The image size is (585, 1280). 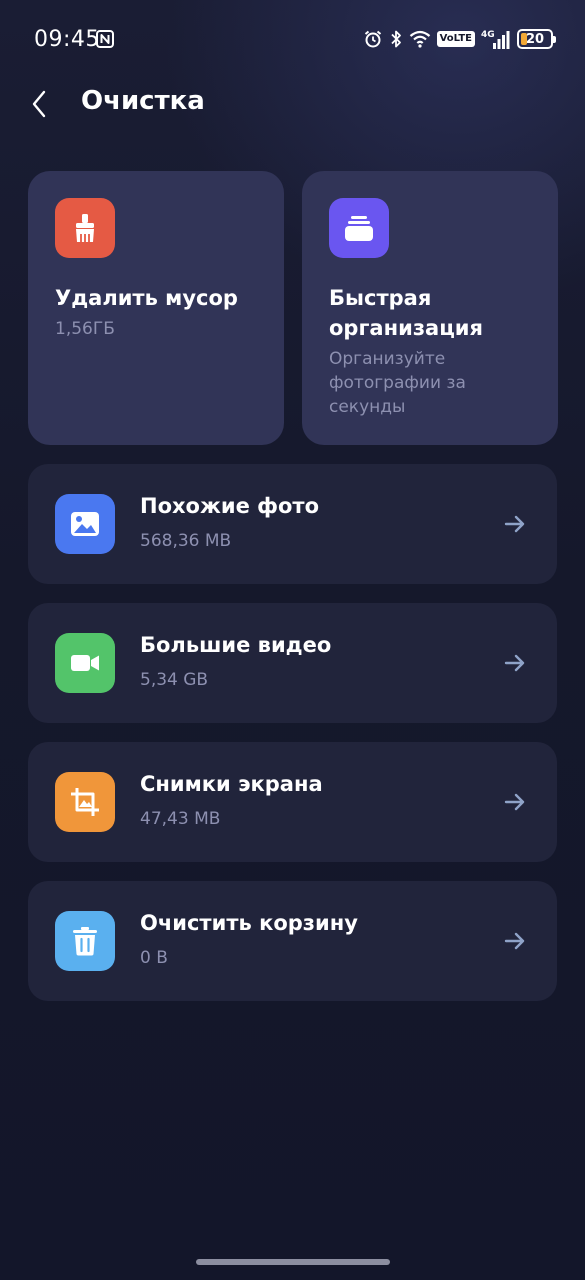 What do you see at coordinates (292, 105) in the screenshot?
I see `app-header: Очистка` at bounding box center [292, 105].